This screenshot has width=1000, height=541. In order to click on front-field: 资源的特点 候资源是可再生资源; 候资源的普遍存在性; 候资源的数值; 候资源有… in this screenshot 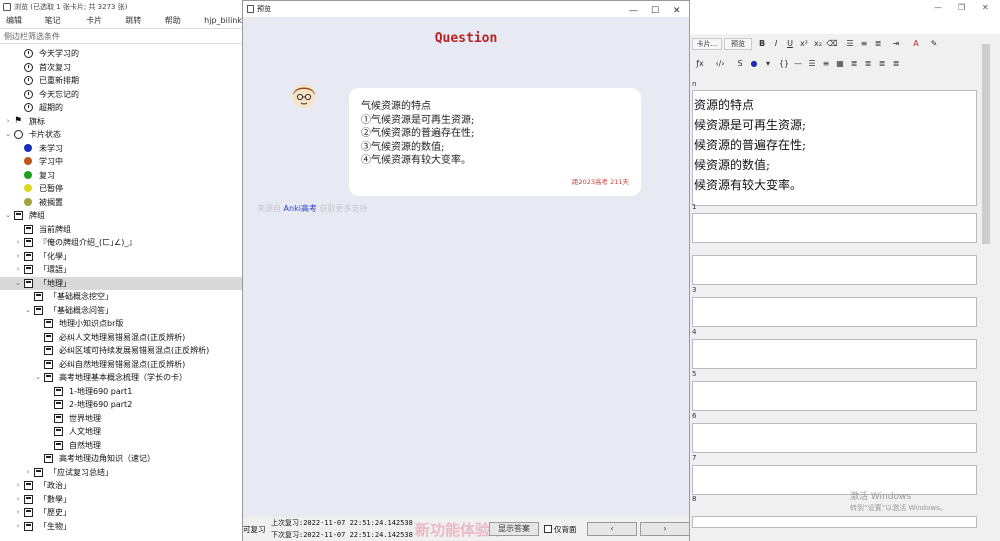, I will do `click(834, 148)`.